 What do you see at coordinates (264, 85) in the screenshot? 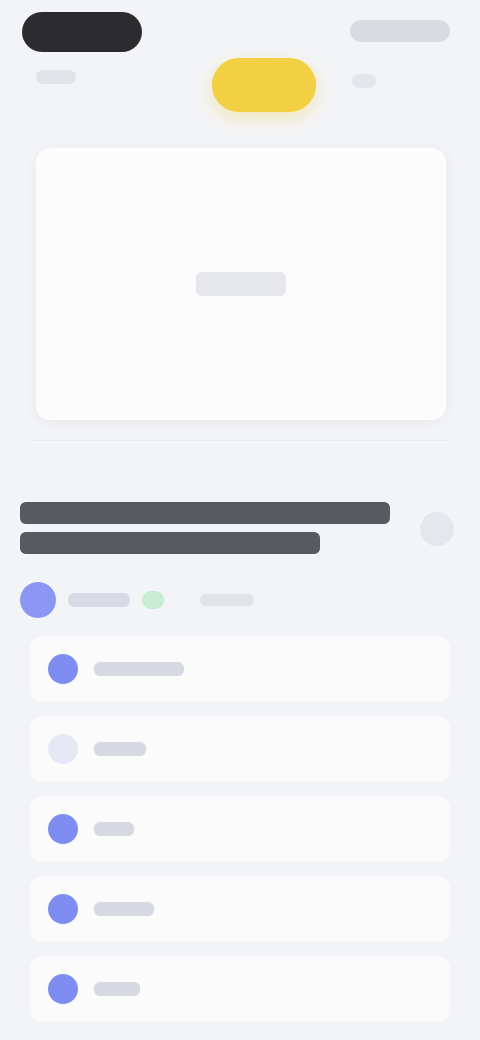
I see `primary-action-button` at bounding box center [264, 85].